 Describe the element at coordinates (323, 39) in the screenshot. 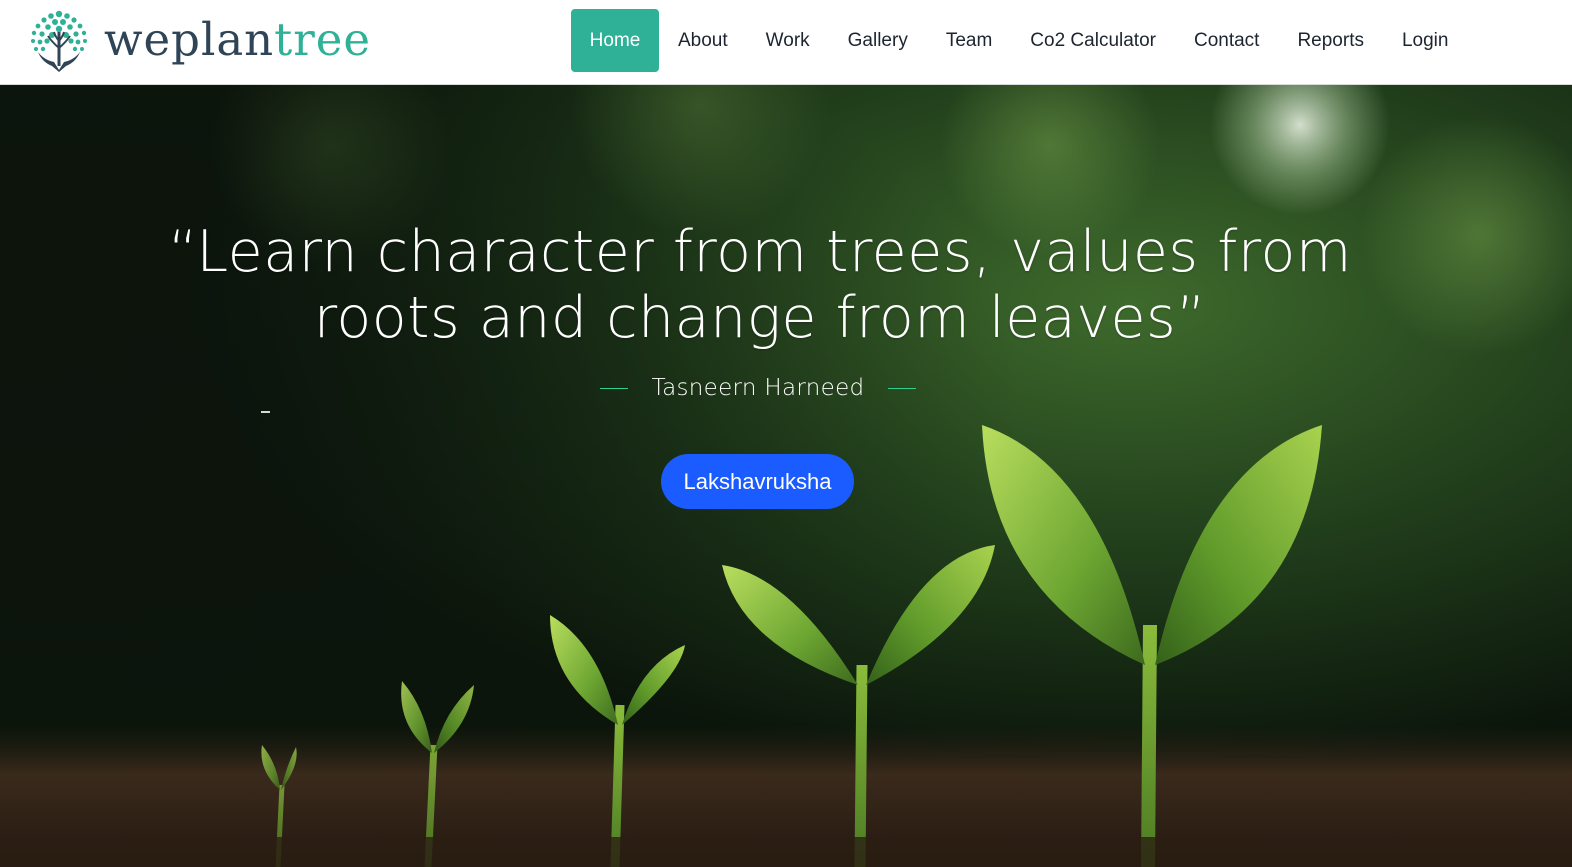

I see `brand-name-accent: tree` at that location.